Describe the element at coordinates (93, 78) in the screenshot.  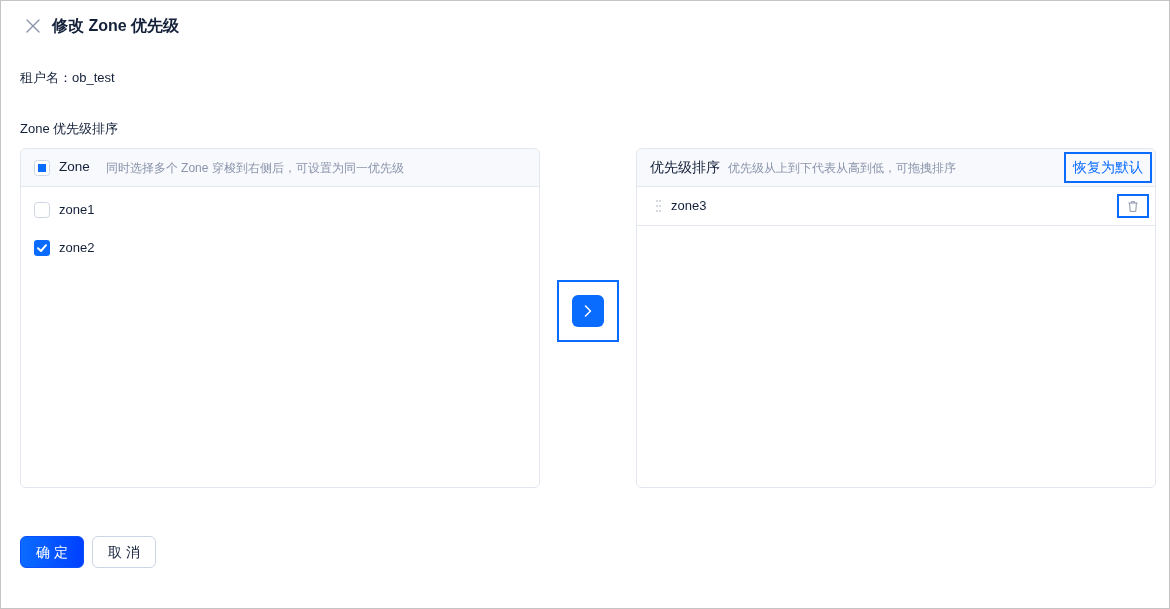
I see `tenant-value: ob_test` at that location.